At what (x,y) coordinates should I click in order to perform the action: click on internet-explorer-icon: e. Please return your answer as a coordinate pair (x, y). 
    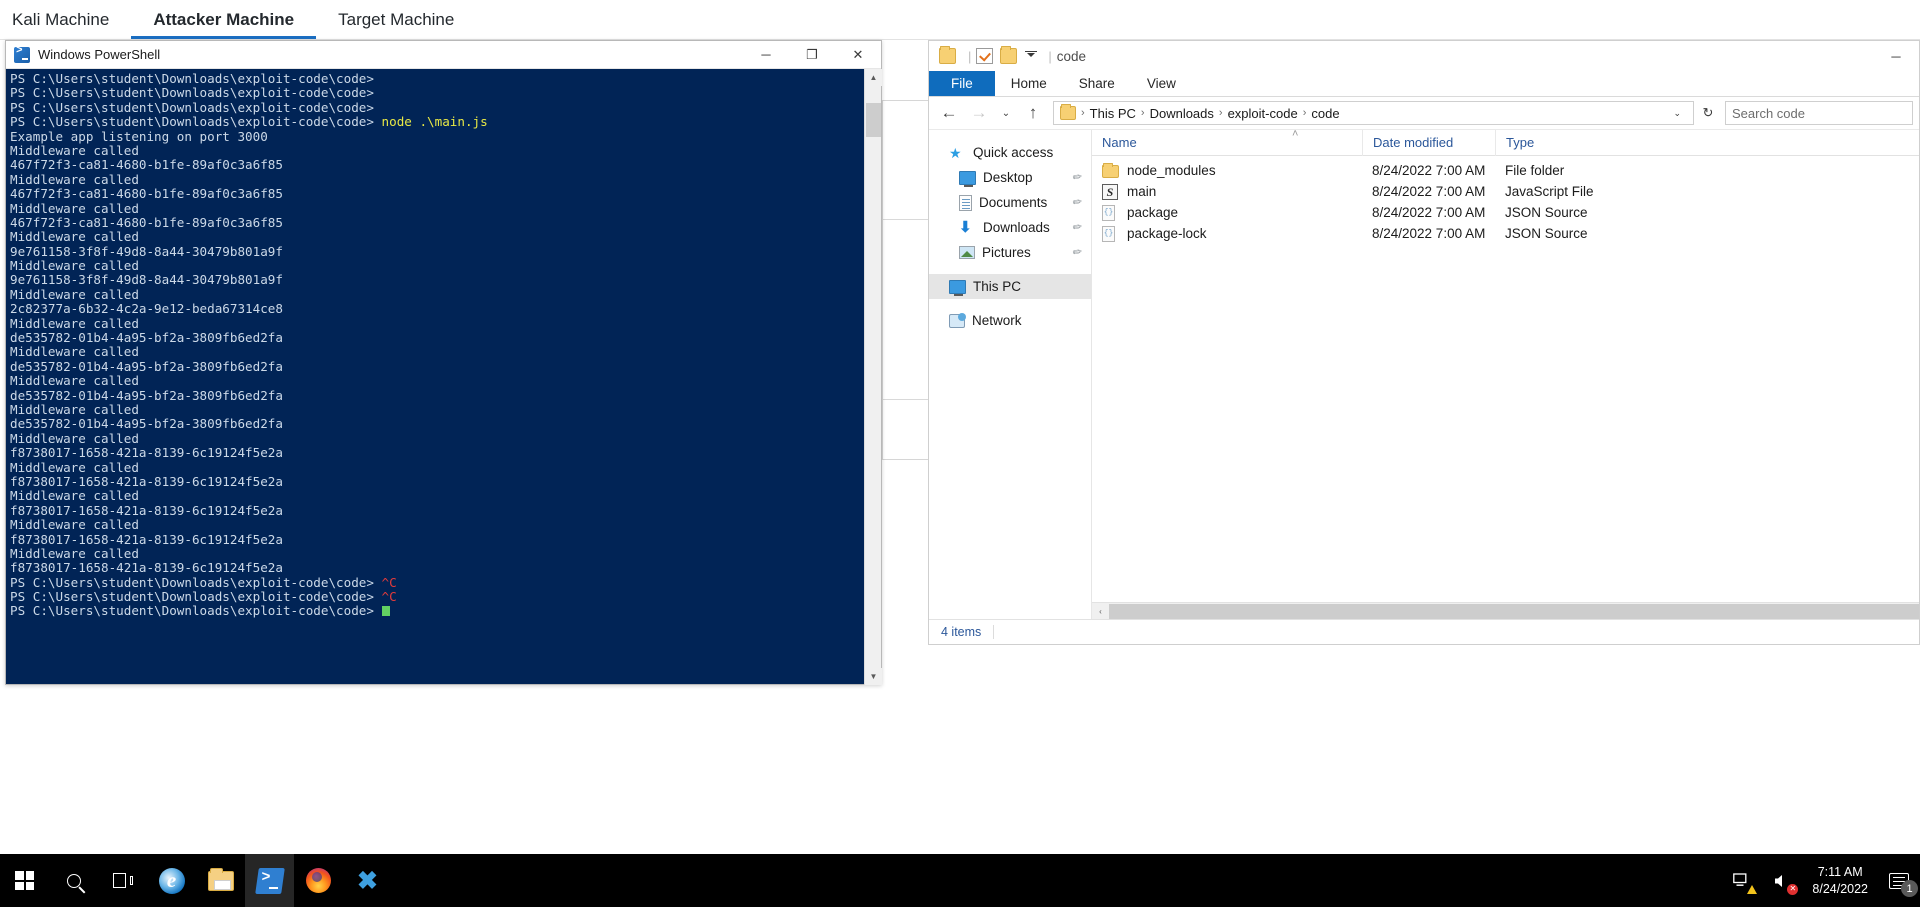
    Looking at the image, I should click on (171, 880).